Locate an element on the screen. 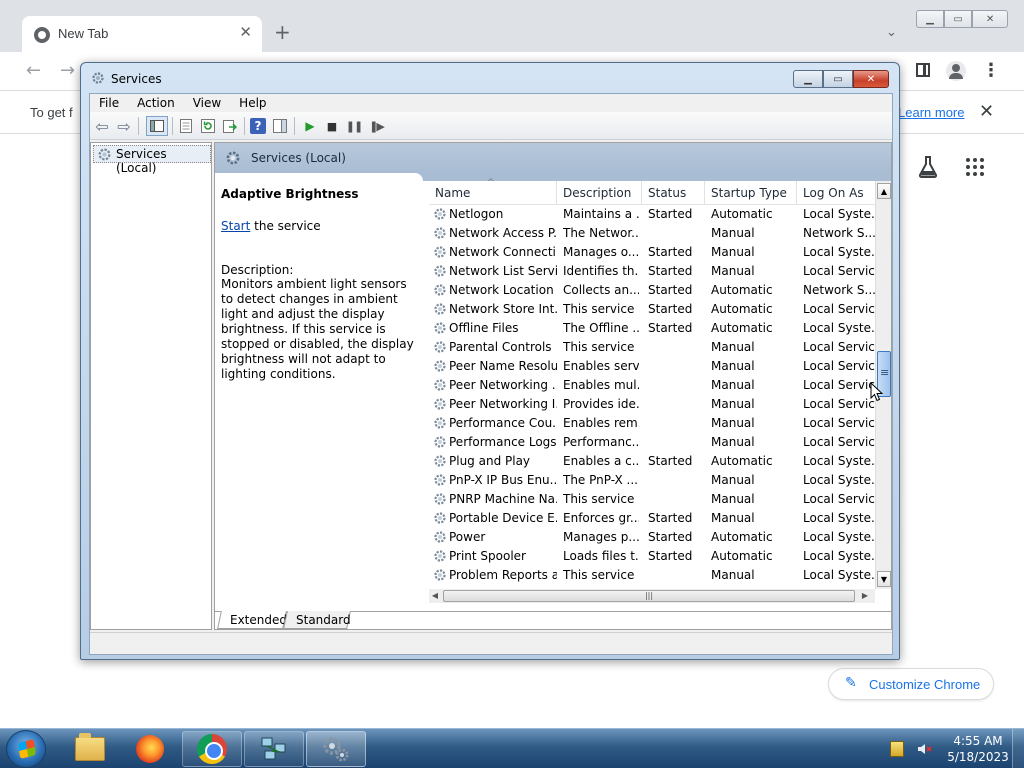  taskbar-firefox is located at coordinates (150, 749).